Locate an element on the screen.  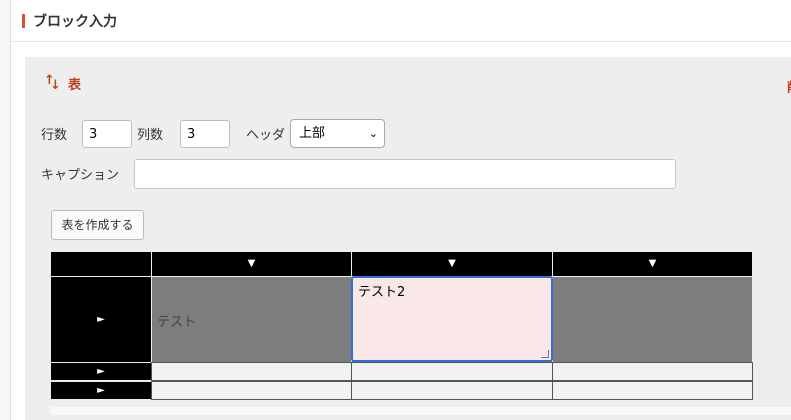
col-marker-2: ▼ is located at coordinates (452, 264).